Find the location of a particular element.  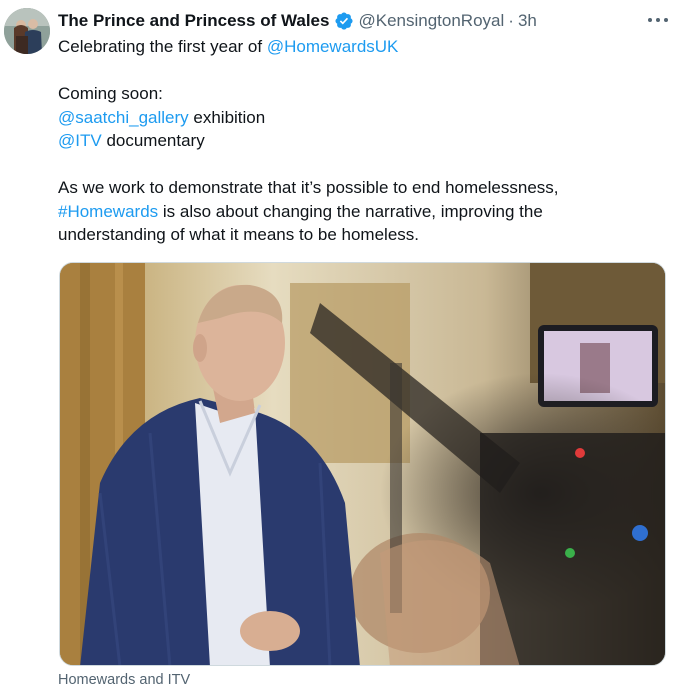

text-line-1-prefix: Celebrating the first year of is located at coordinates (162, 46).